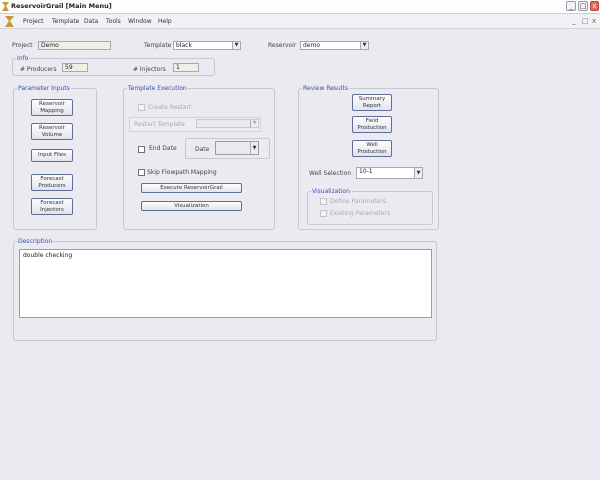 The height and width of the screenshot is (480, 600). I want to click on menu-tools: Tools, so click(113, 21).